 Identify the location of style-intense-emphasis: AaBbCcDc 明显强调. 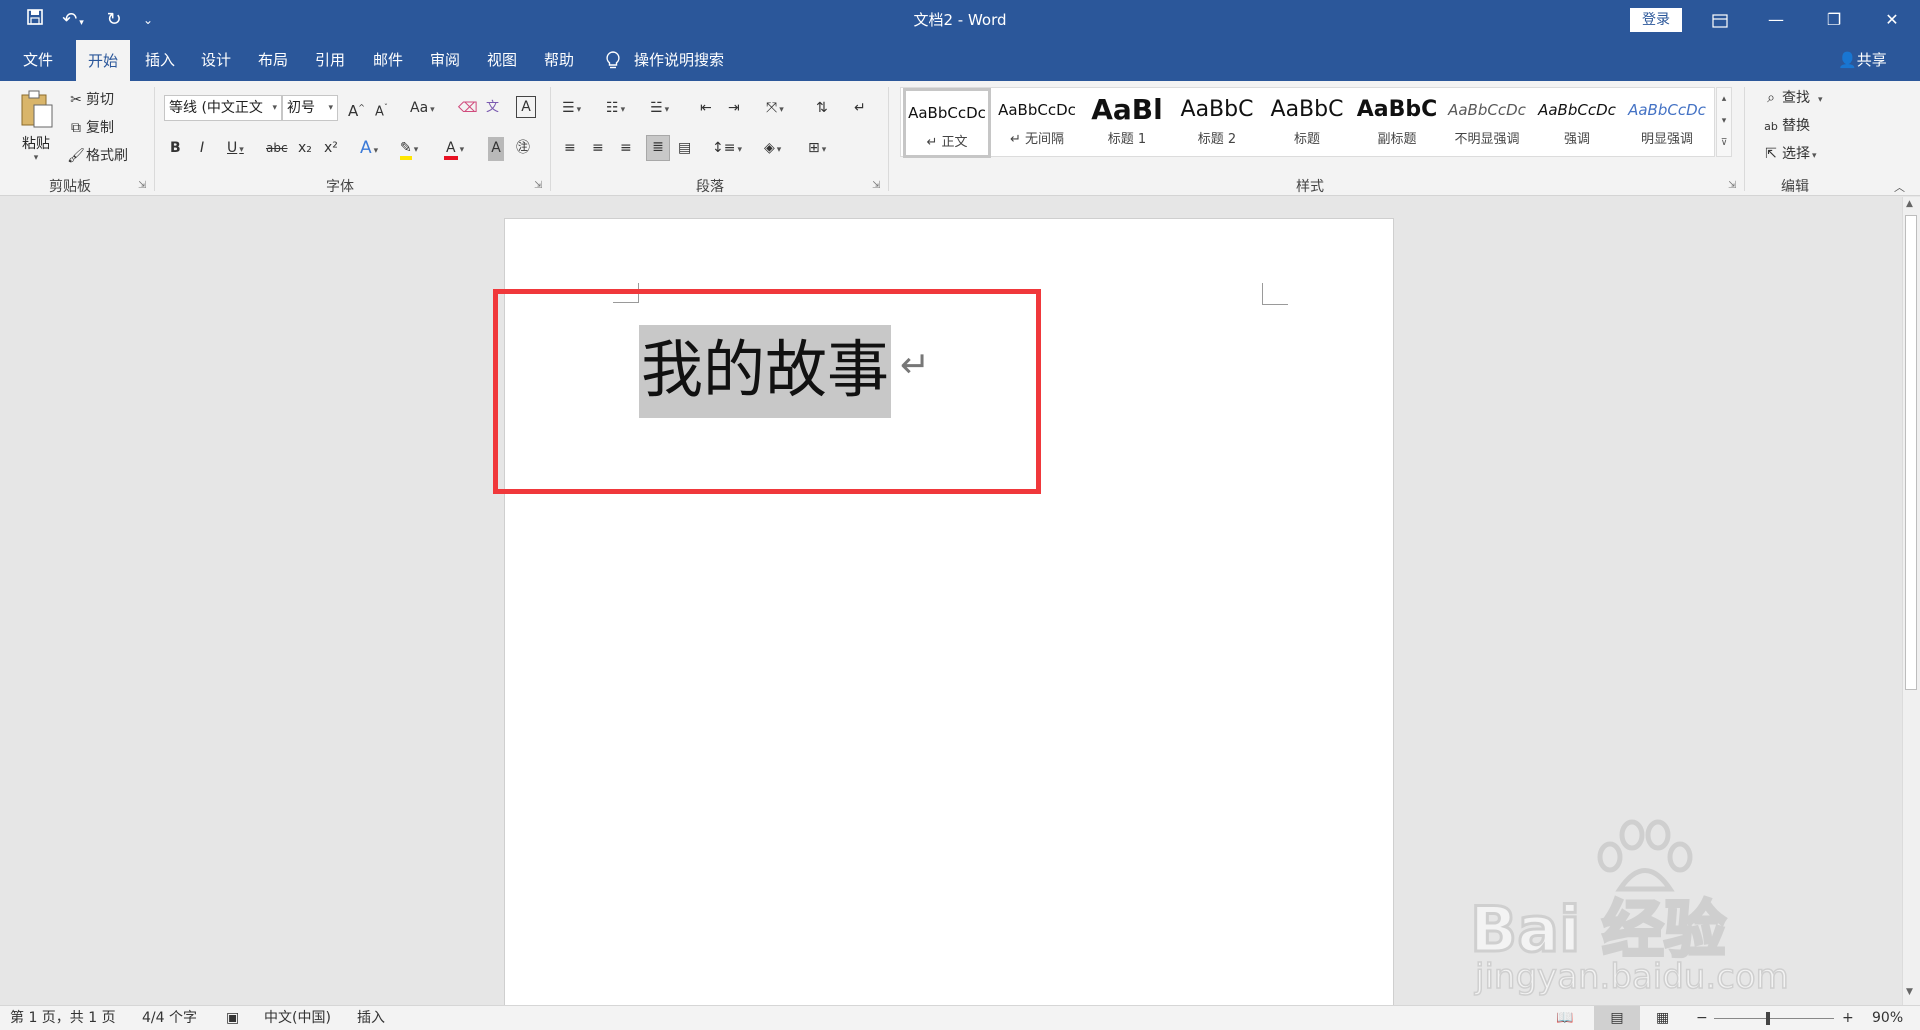
(1667, 123).